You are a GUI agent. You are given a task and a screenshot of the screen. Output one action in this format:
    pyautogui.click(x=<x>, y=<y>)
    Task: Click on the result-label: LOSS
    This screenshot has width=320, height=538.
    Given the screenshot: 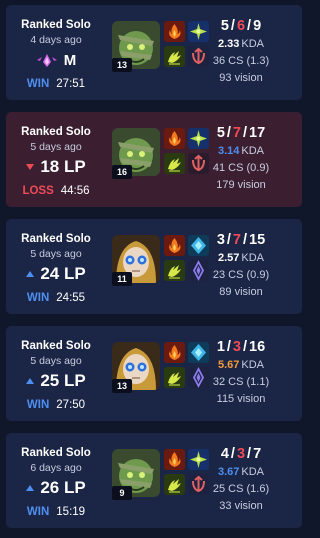 What is the action you would take?
    pyautogui.click(x=38, y=191)
    